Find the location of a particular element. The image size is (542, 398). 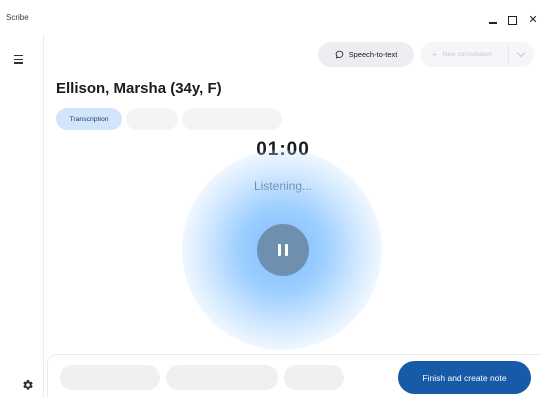

finish-and-create-note-button: Finish and create note is located at coordinates (464, 377).